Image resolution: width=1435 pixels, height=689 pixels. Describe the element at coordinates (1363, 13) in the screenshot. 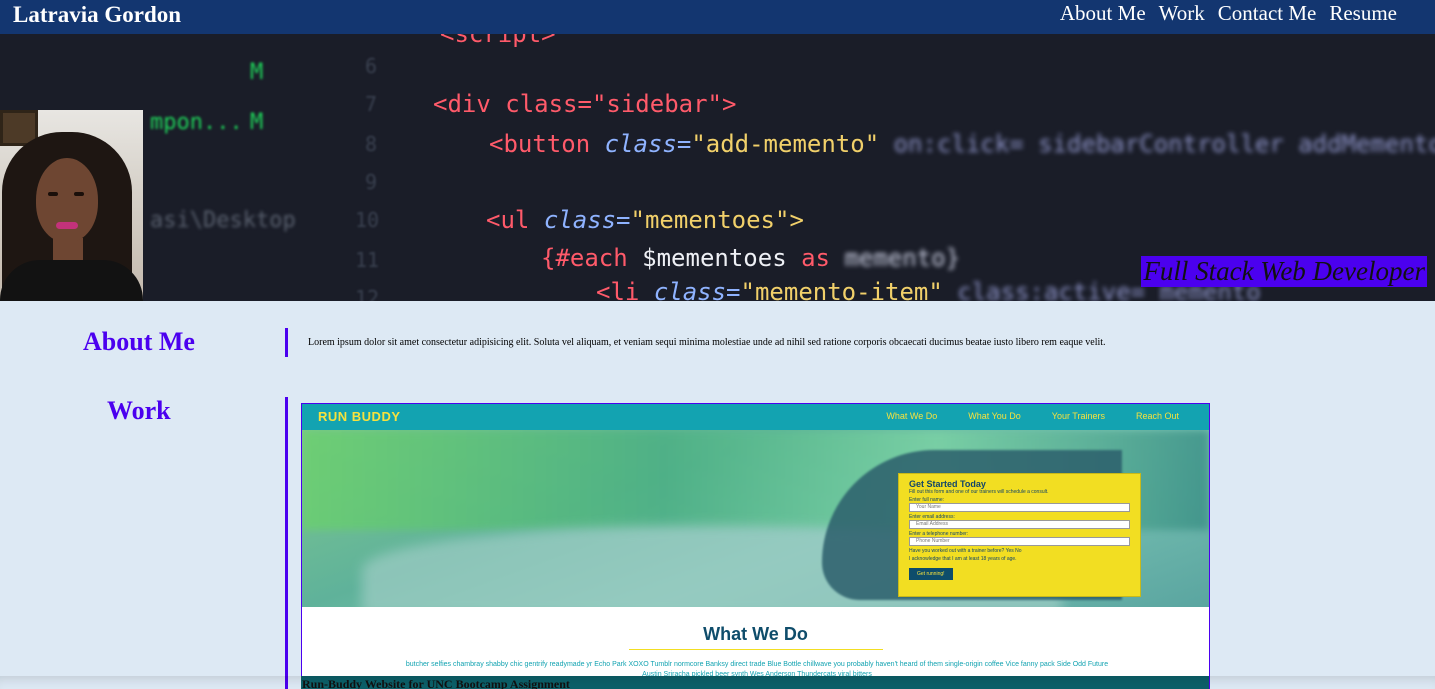

I see `nav-link-resume: Resume` at that location.